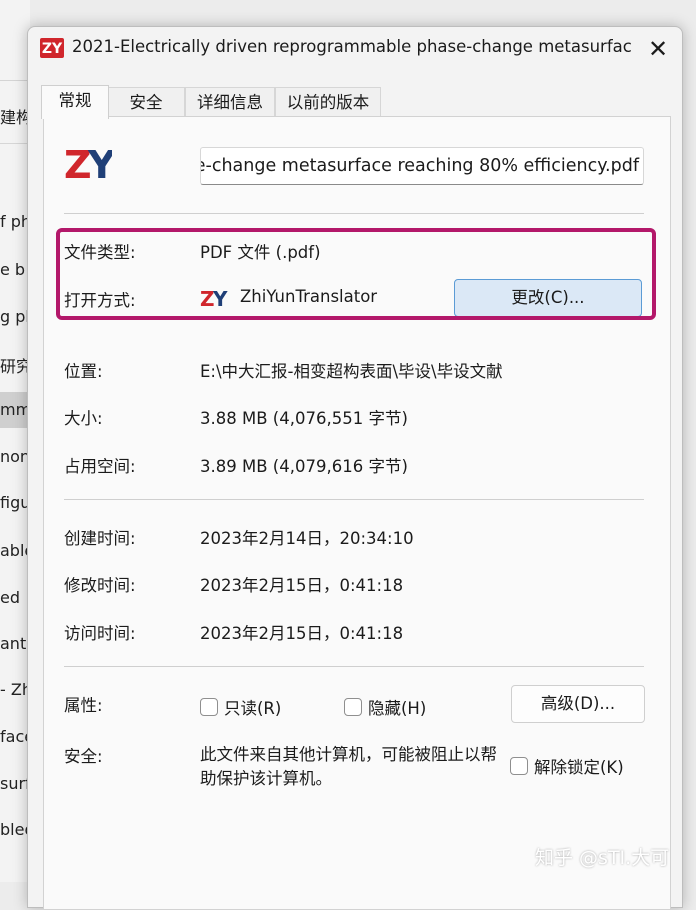 The width and height of the screenshot is (696, 910). I want to click on app-icon-text: ZY, so click(52, 49).